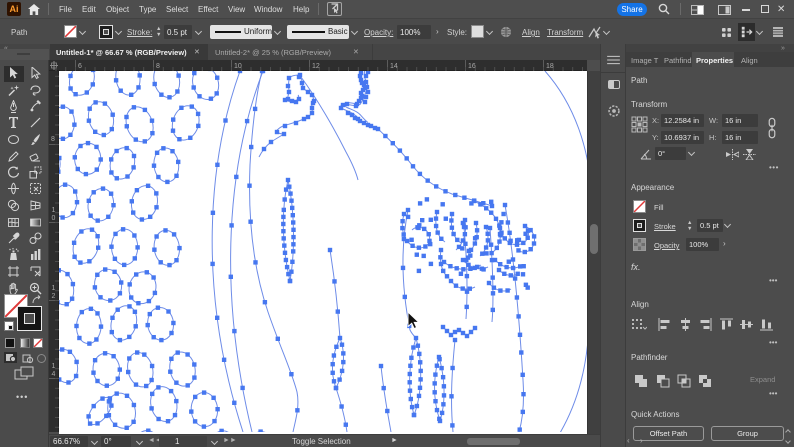 Image resolution: width=794 pixels, height=447 pixels. What do you see at coordinates (54, 218) in the screenshot?
I see `svg-text: 0` at bounding box center [54, 218].